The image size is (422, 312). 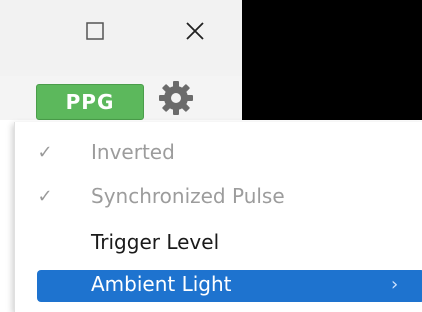 What do you see at coordinates (395, 284) in the screenshot?
I see `chevron-right-icon: ›` at bounding box center [395, 284].